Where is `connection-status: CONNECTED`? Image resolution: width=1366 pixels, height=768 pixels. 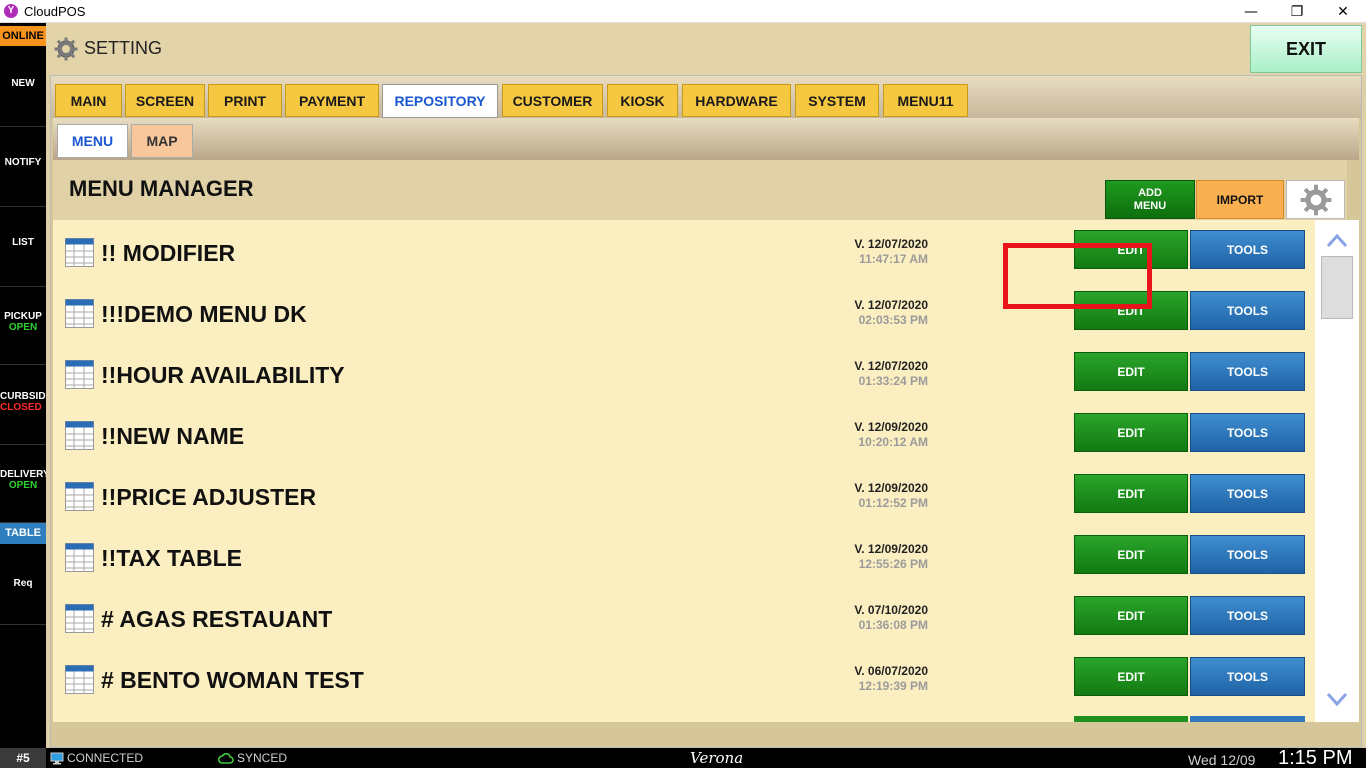
connection-status: CONNECTED is located at coordinates (96, 758).